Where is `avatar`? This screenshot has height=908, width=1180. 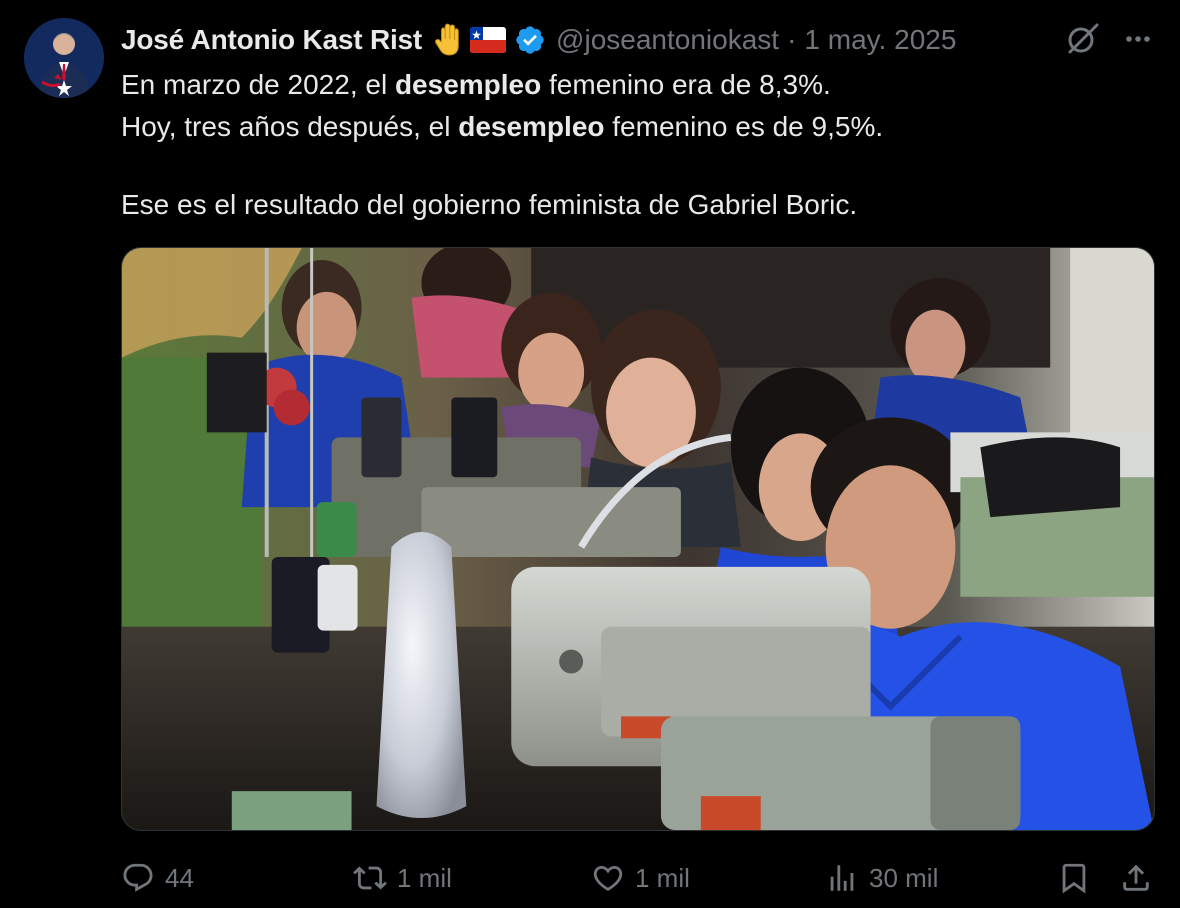
avatar is located at coordinates (64, 58).